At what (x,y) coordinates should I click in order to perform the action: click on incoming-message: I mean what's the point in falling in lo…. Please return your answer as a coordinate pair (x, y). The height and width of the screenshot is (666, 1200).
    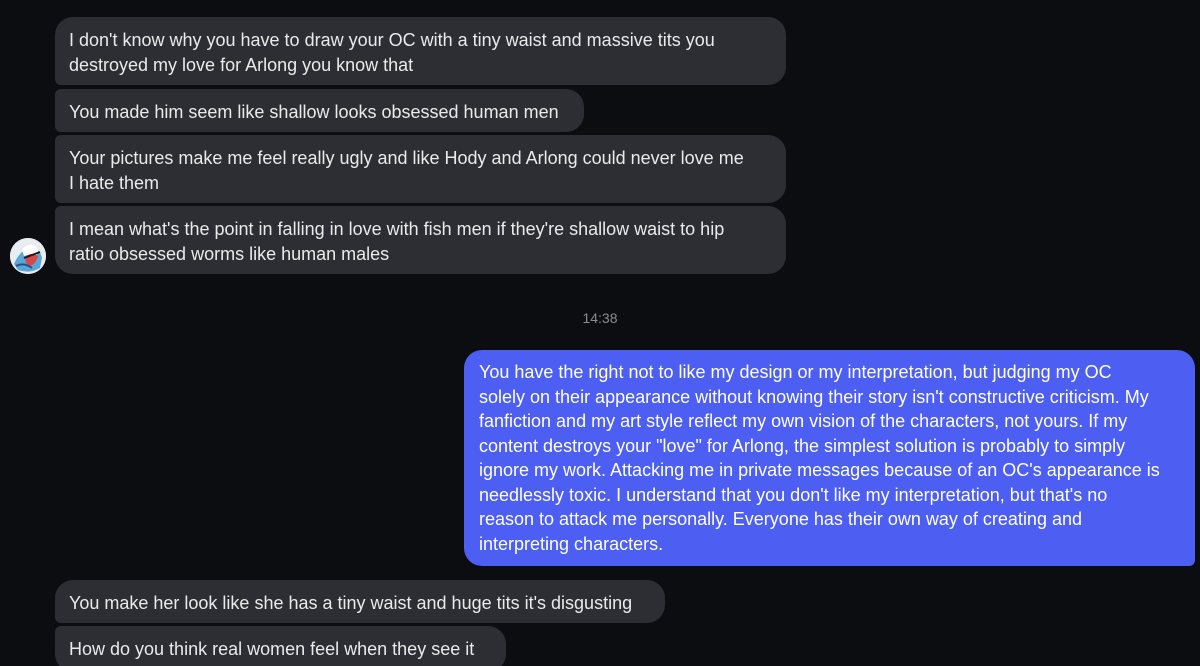
    Looking at the image, I should click on (420, 240).